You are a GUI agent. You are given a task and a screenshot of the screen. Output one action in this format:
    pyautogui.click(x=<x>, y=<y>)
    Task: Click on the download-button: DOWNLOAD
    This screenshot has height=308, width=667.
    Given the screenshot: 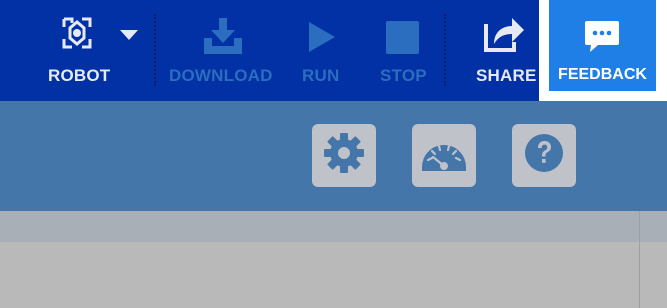 What is the action you would take?
    pyautogui.click(x=224, y=50)
    